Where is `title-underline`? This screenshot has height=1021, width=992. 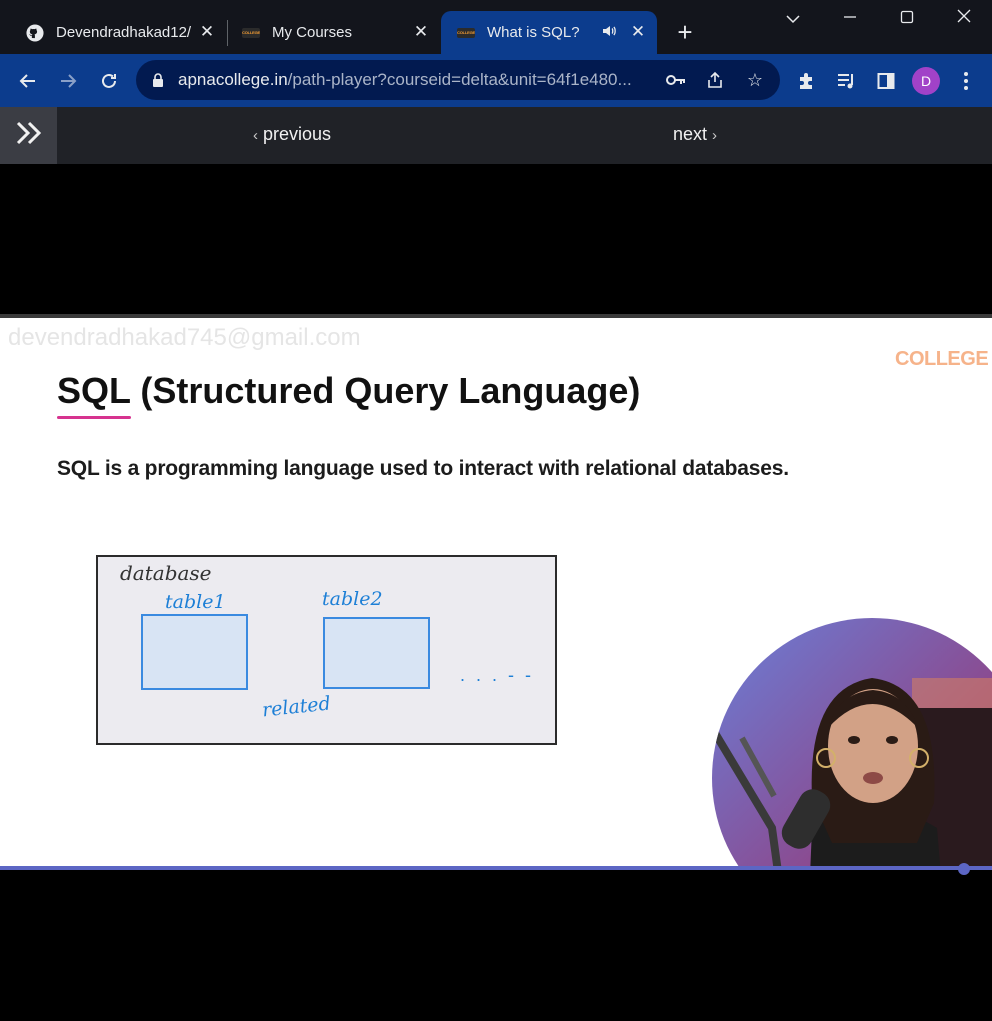
title-underline is located at coordinates (94, 417).